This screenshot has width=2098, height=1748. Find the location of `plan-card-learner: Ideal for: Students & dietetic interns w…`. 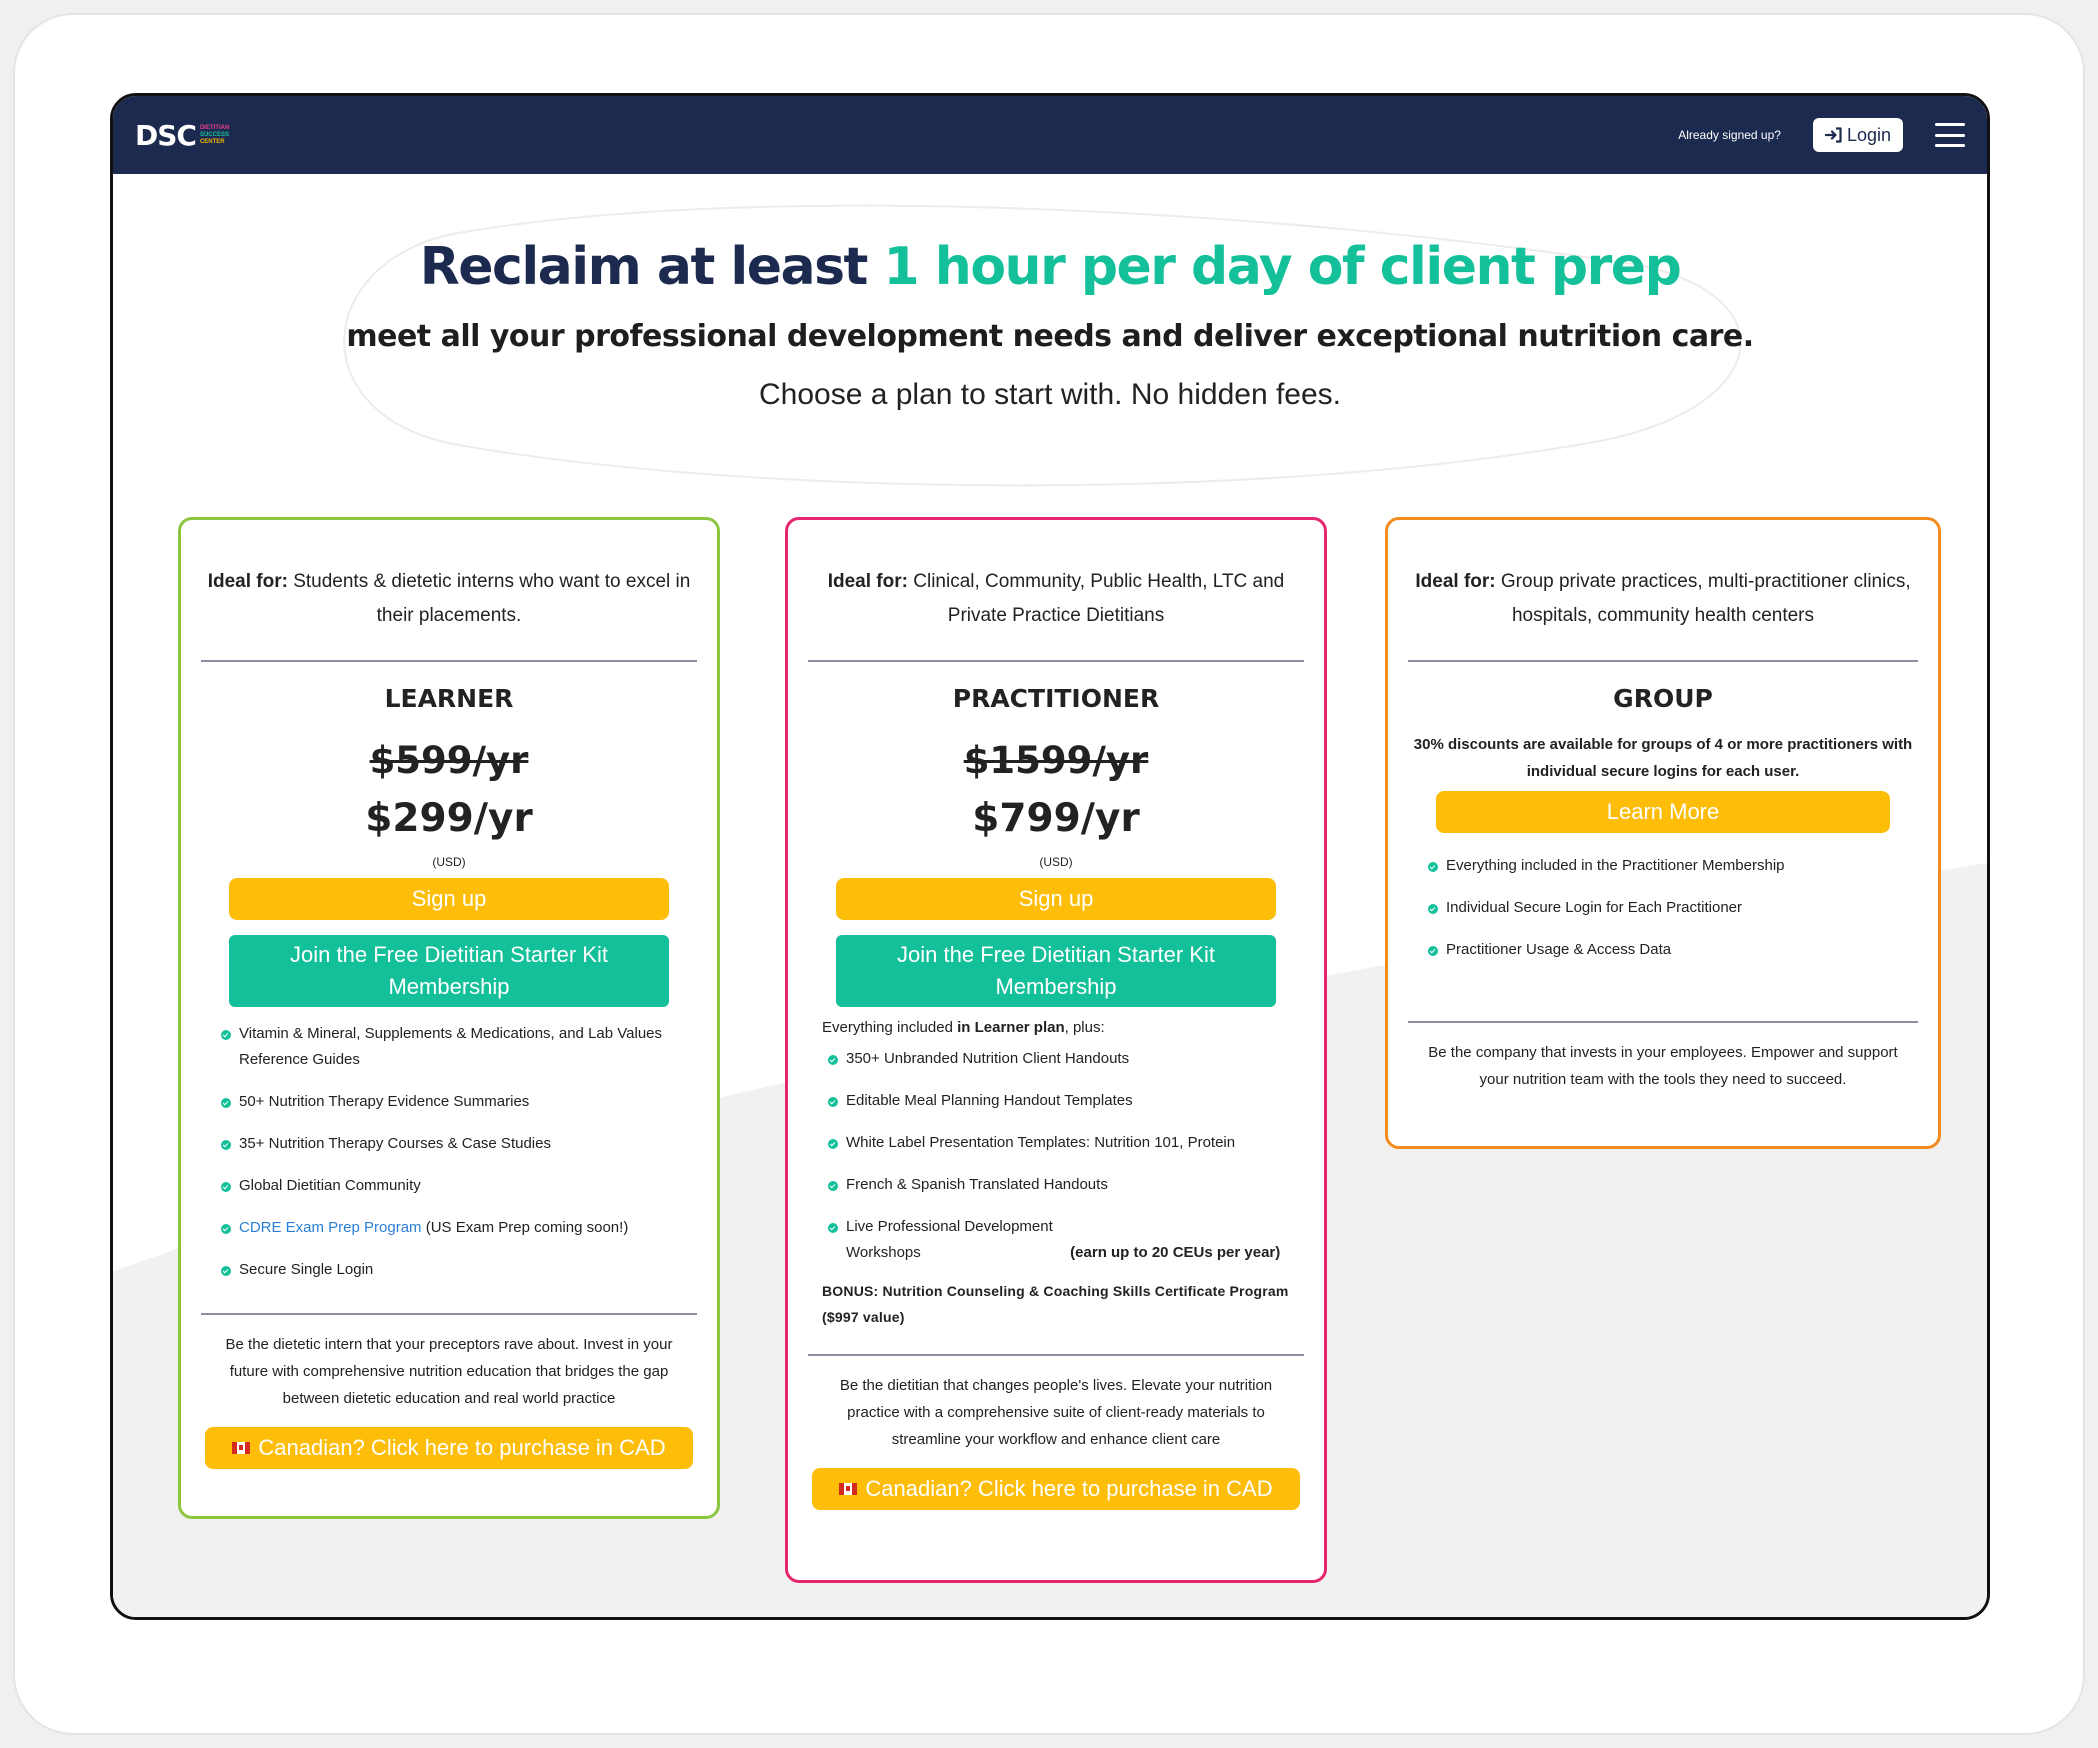

plan-card-learner: Ideal for: Students & dietetic interns w… is located at coordinates (449, 1018).